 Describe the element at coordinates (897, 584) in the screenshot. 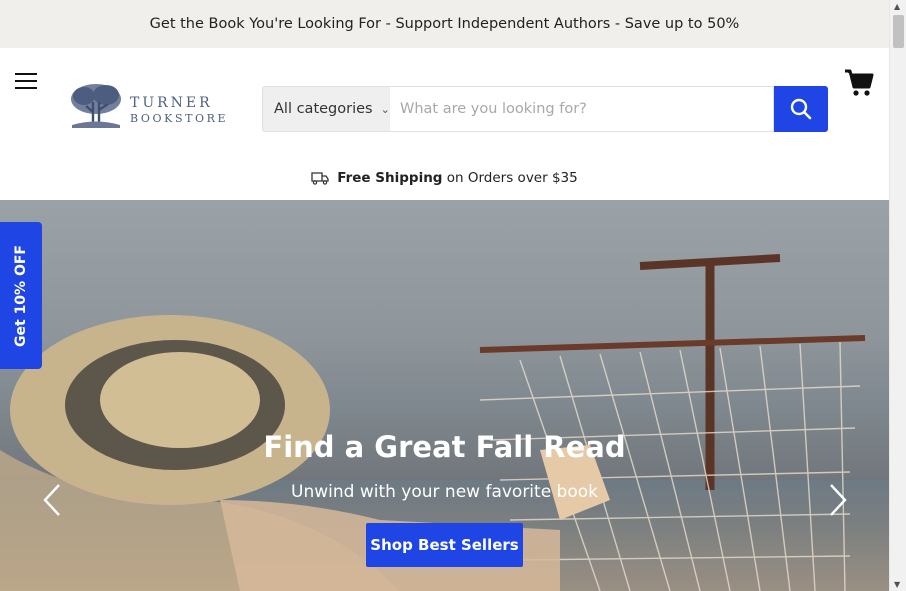

I see `scroll-down-icon: ▼` at that location.